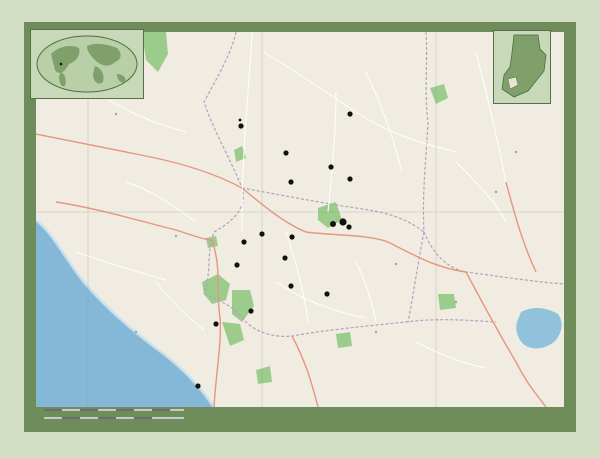 This screenshot has height=458, width=600. Describe the element at coordinates (522, 67) in the screenshot. I see `country-locator-inset` at that location.